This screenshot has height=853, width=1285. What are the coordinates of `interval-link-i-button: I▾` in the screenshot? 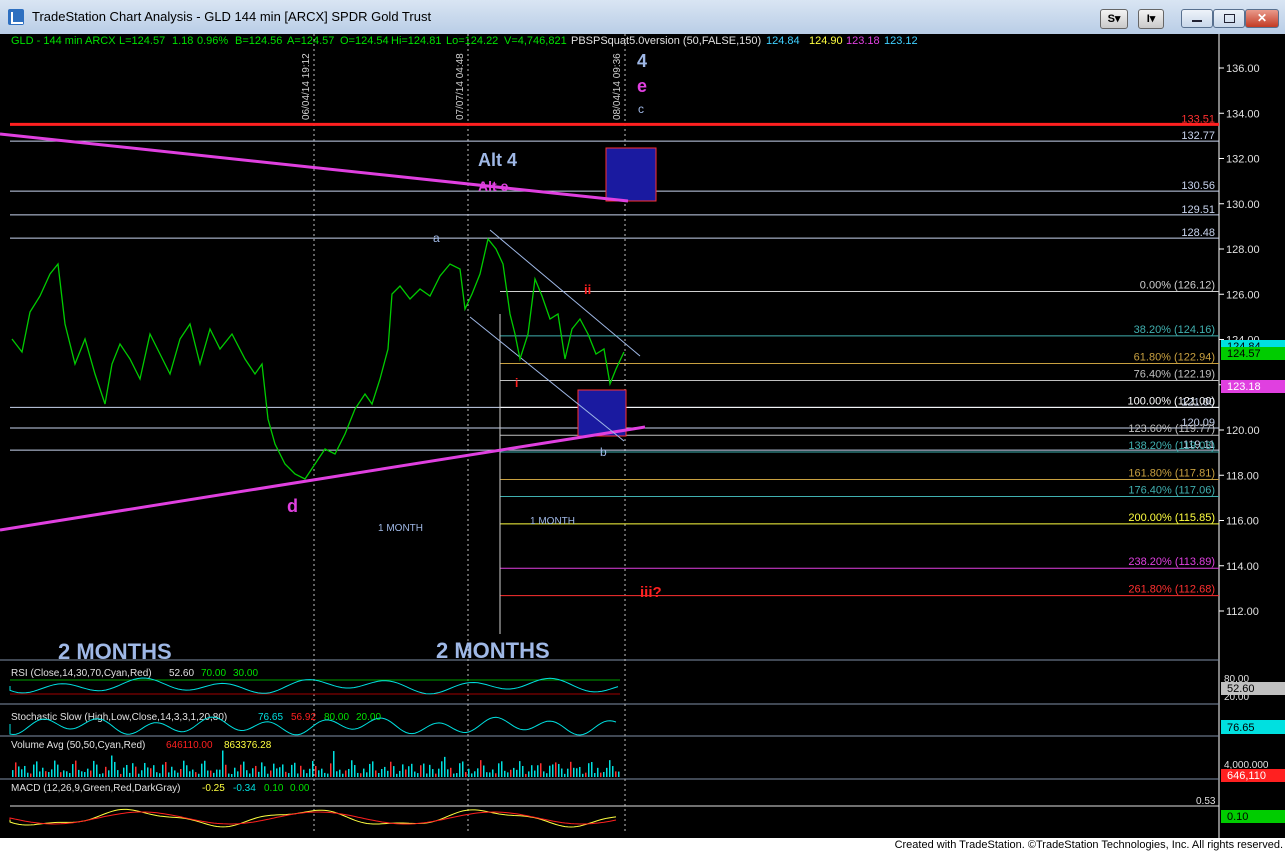 It's located at (1151, 19).